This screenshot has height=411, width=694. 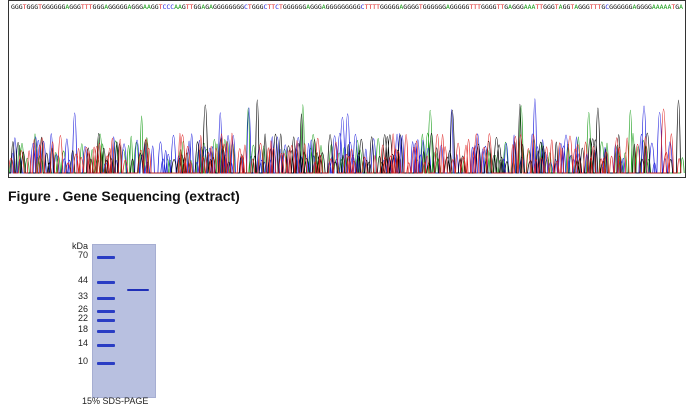 What do you see at coordinates (82, 342) in the screenshot?
I see `marker-label-14: 14` at bounding box center [82, 342].